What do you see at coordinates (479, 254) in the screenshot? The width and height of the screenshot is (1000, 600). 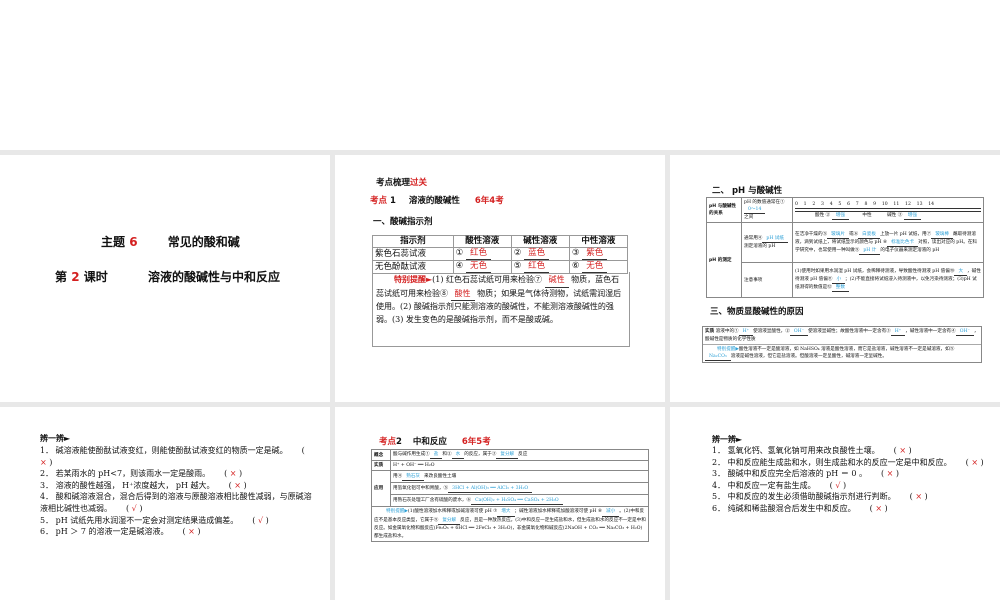 I see `answer: 红色` at bounding box center [479, 254].